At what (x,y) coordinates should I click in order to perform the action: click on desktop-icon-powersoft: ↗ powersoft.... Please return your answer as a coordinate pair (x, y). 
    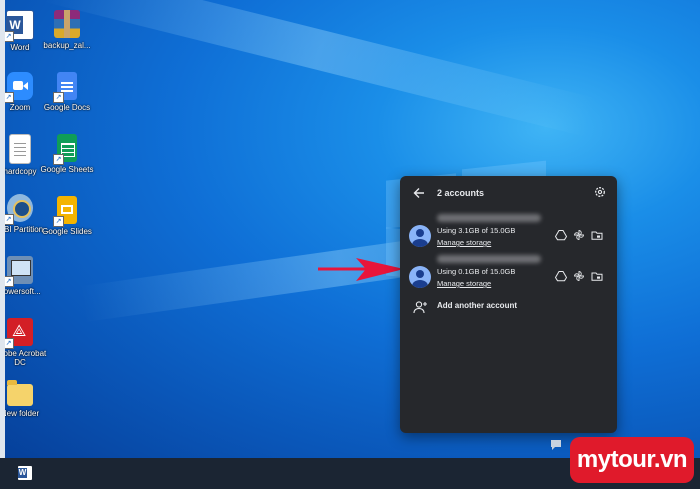
    Looking at the image, I should click on (26, 276).